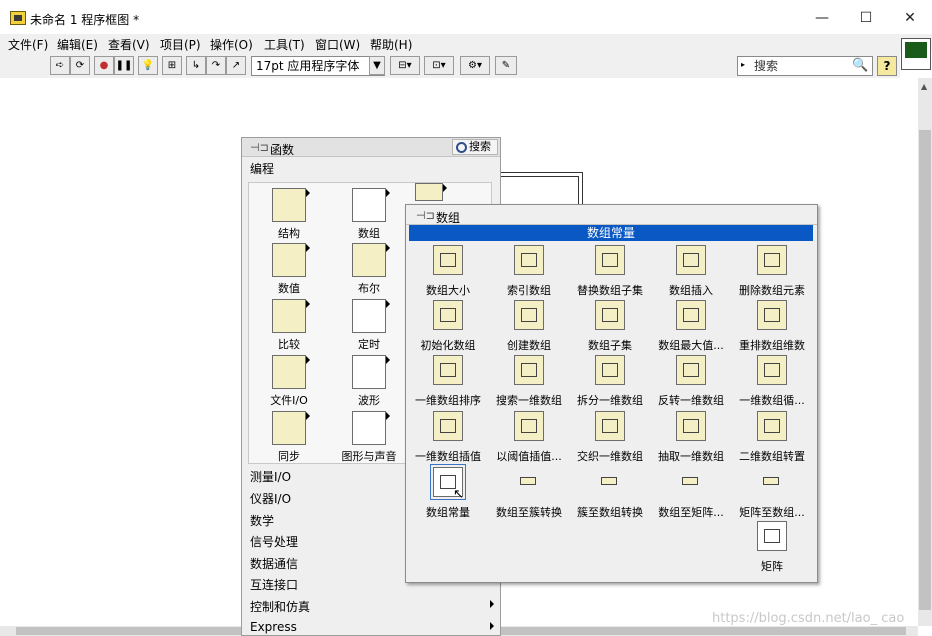 The image size is (932, 636). Describe the element at coordinates (475, 65) in the screenshot. I see `reorder-icon: ⚙▾` at that location.